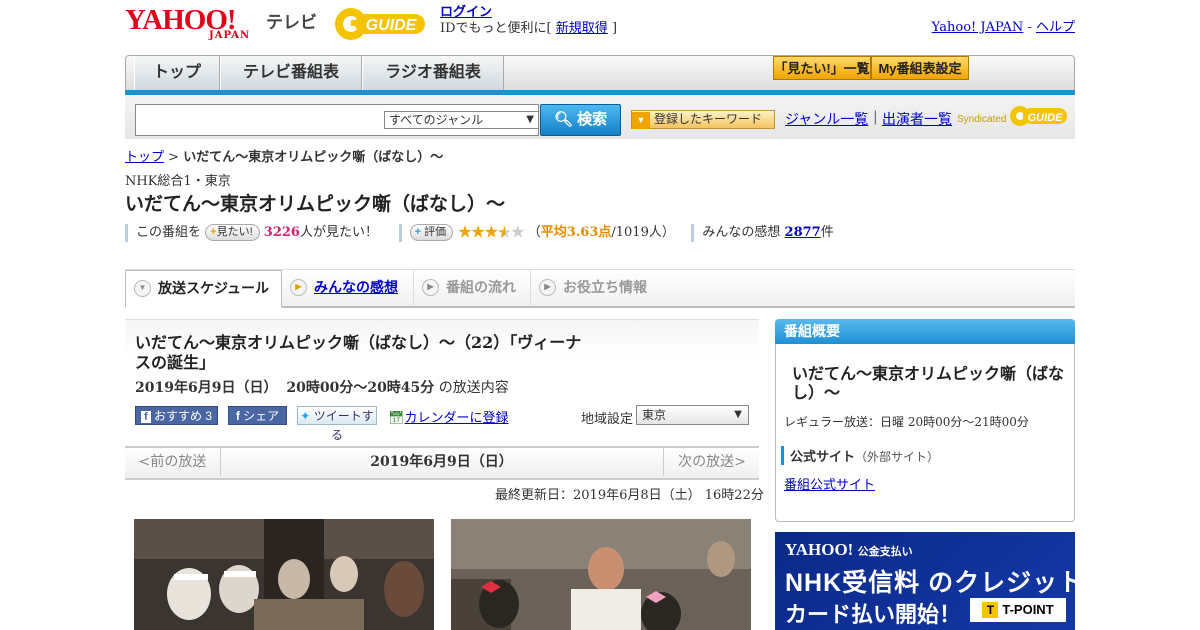  What do you see at coordinates (392, 25) in the screenshot?
I see `g-guide-logo-text: GUIDE` at bounding box center [392, 25].